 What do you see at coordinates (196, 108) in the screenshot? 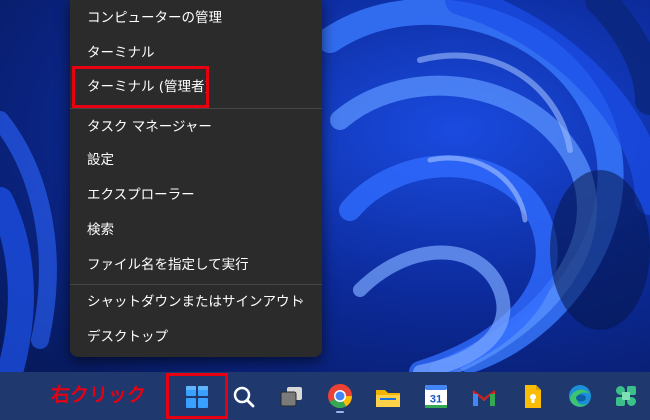
I see `menu-separator` at bounding box center [196, 108].